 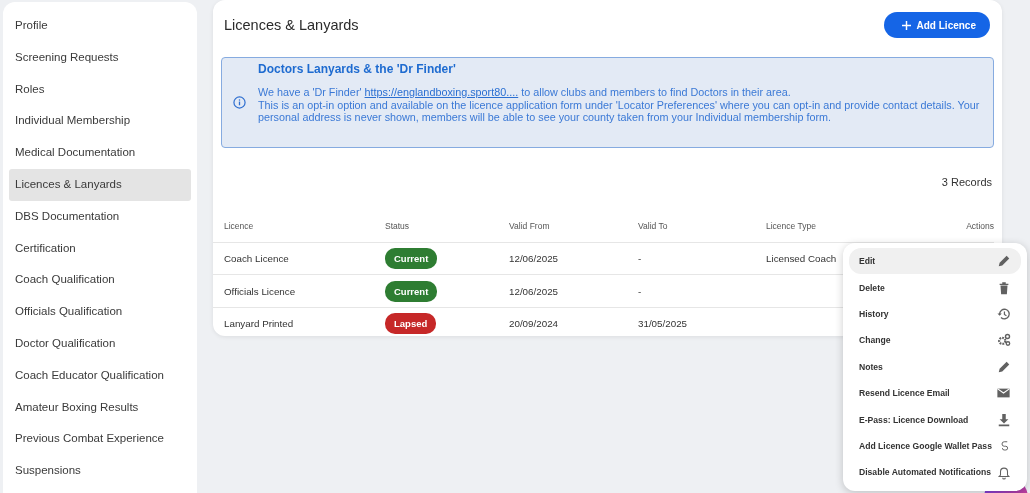 I want to click on table-cell: Coach Licence, so click(x=256, y=259).